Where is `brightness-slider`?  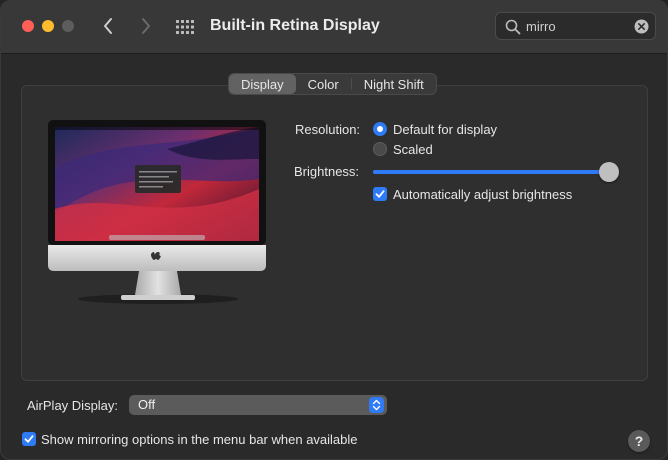 brightness-slider is located at coordinates (492, 172).